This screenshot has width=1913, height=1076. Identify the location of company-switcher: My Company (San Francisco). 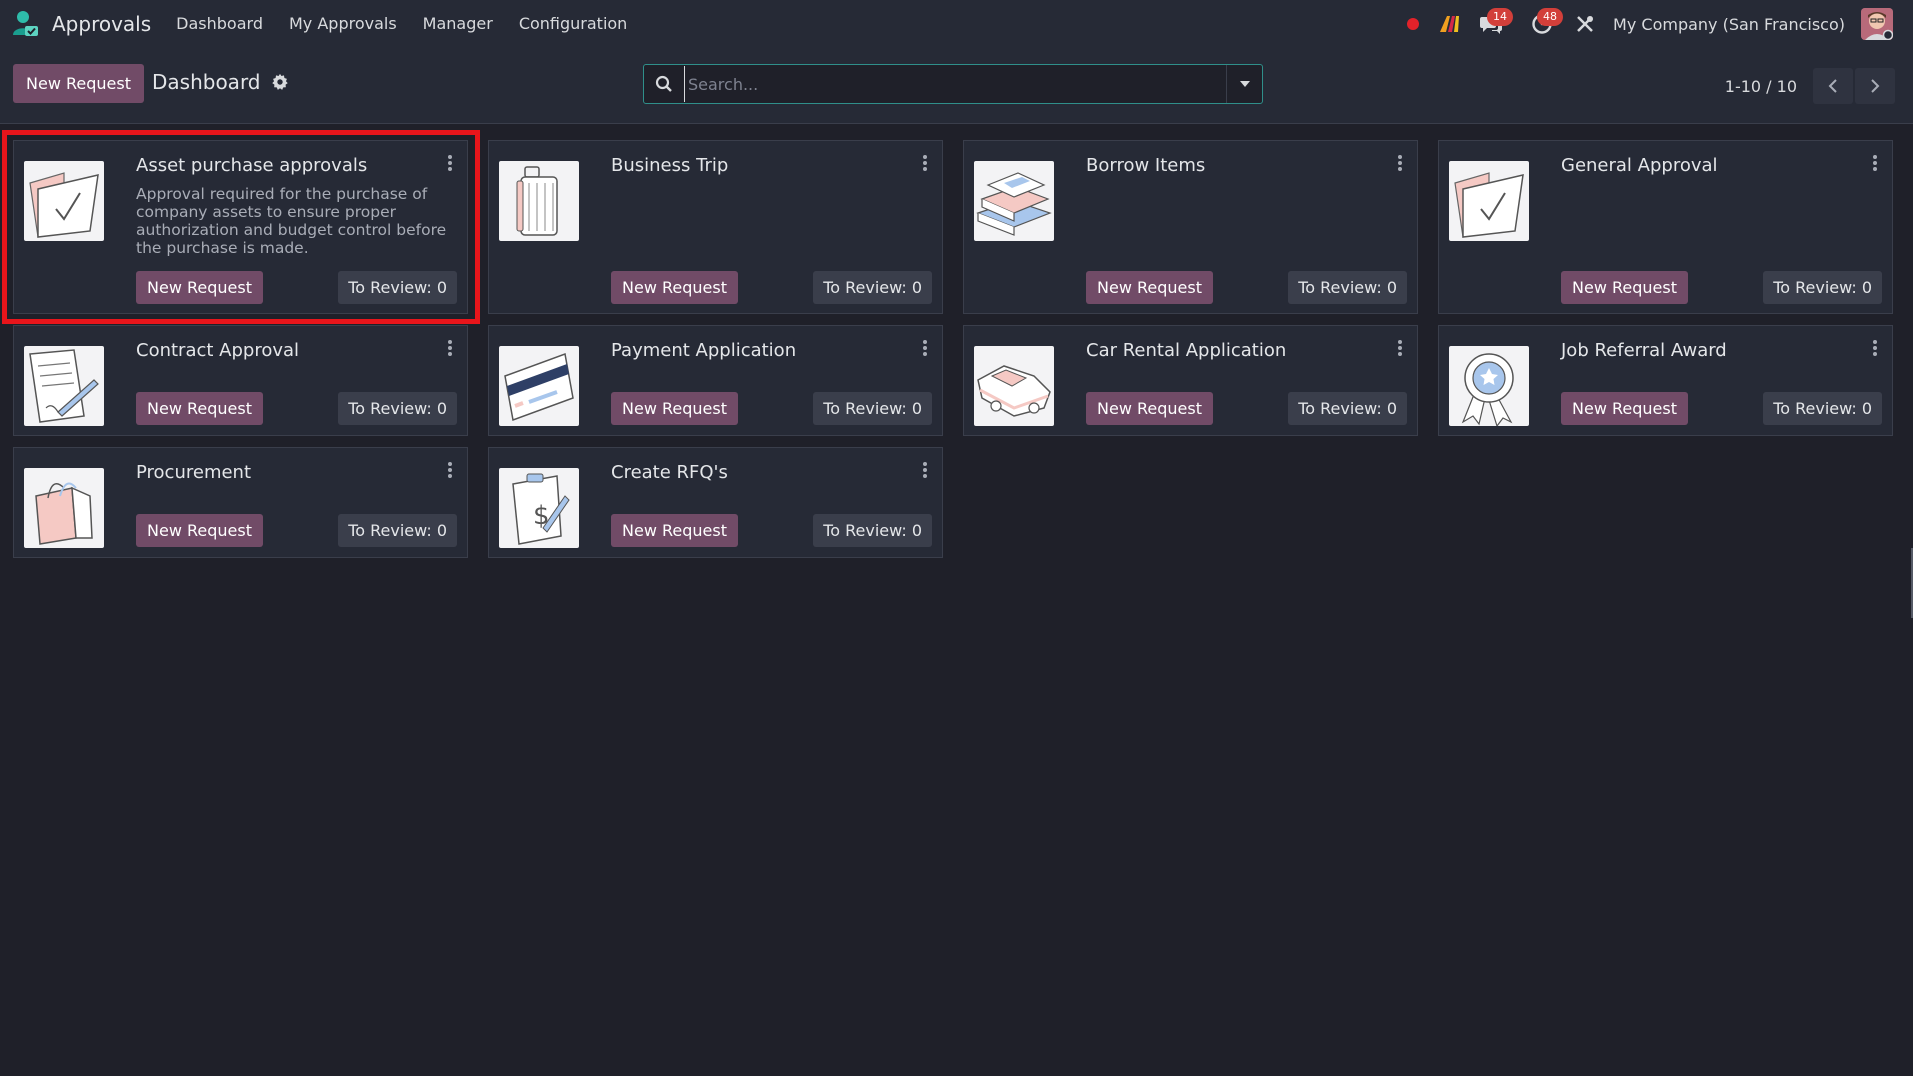
(1729, 24).